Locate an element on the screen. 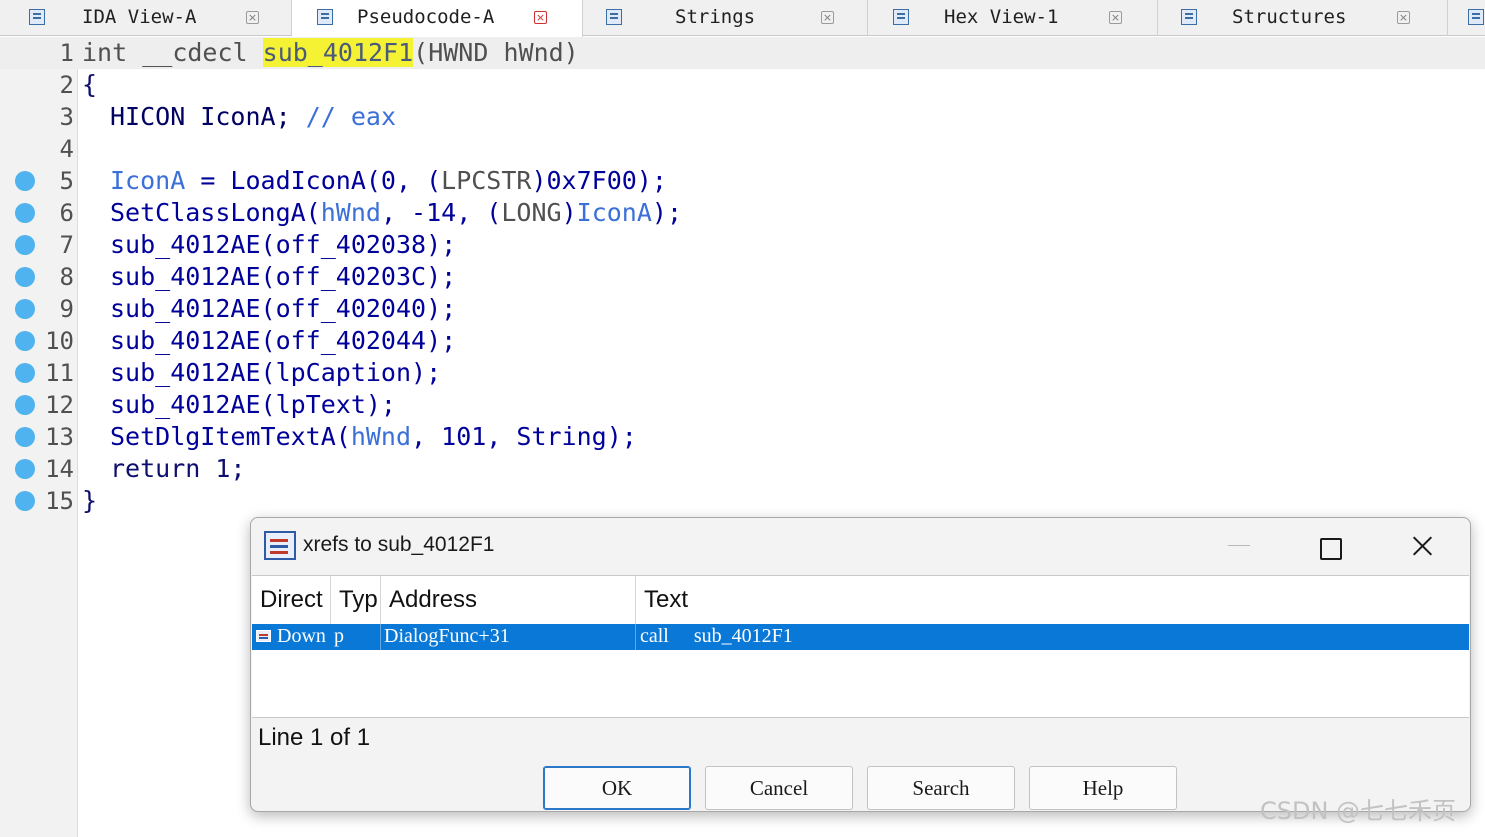 The height and width of the screenshot is (837, 1485). tab-strings: Strings × is located at coordinates (725, 18).